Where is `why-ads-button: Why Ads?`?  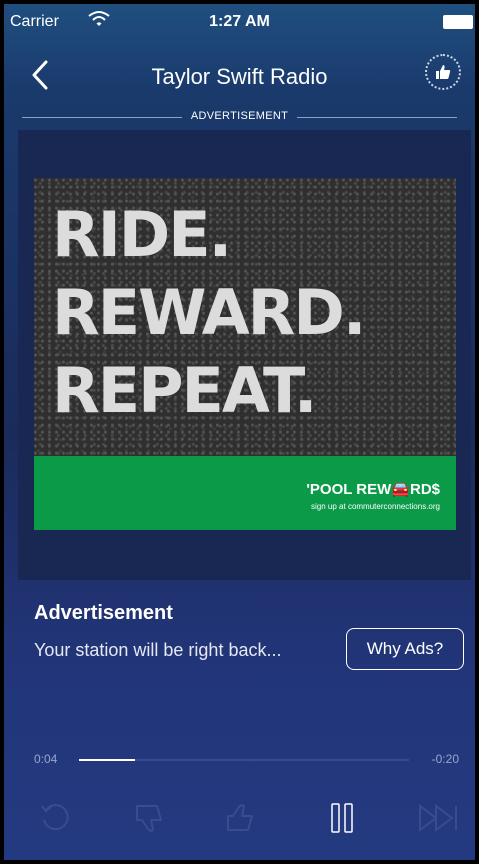
why-ads-button: Why Ads? is located at coordinates (405, 649).